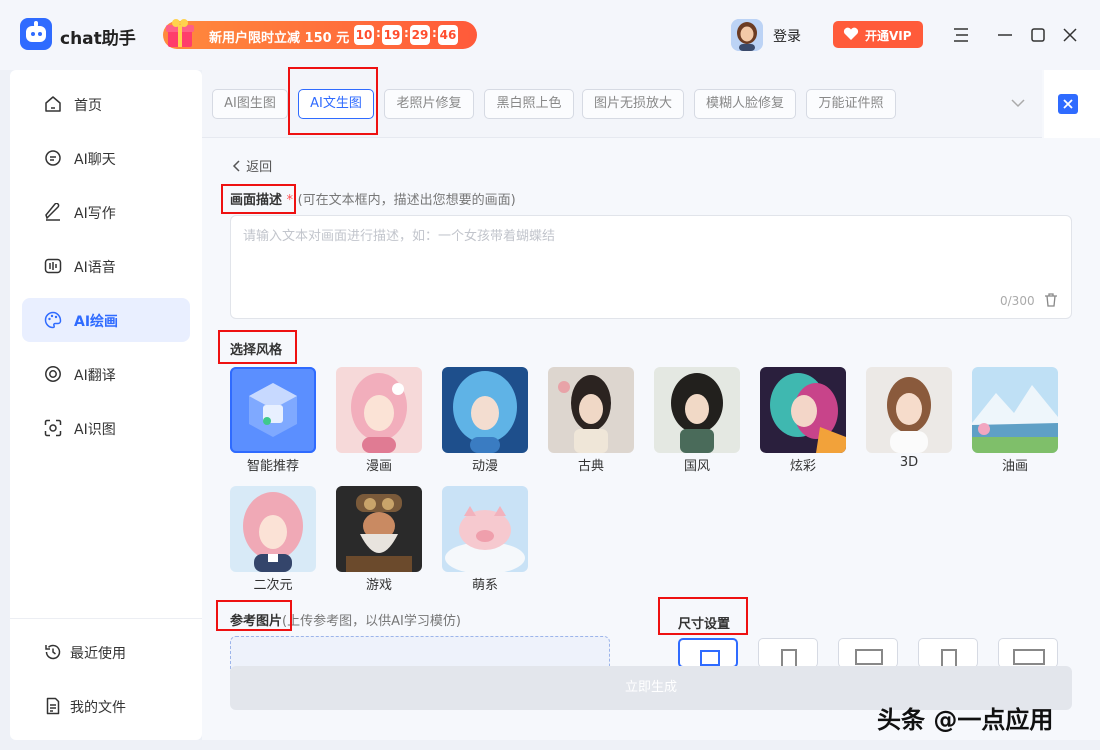 Image resolution: width=1100 pixels, height=750 pixels. Describe the element at coordinates (53, 320) in the screenshot. I see `palette-icon` at that location.